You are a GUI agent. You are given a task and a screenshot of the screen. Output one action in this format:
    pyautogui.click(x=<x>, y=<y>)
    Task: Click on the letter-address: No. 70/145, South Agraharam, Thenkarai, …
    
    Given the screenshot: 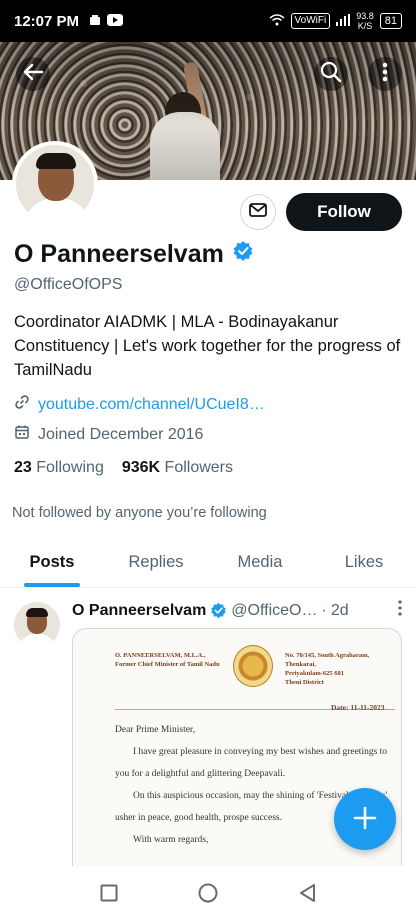 What is the action you would take?
    pyautogui.click(x=327, y=669)
    